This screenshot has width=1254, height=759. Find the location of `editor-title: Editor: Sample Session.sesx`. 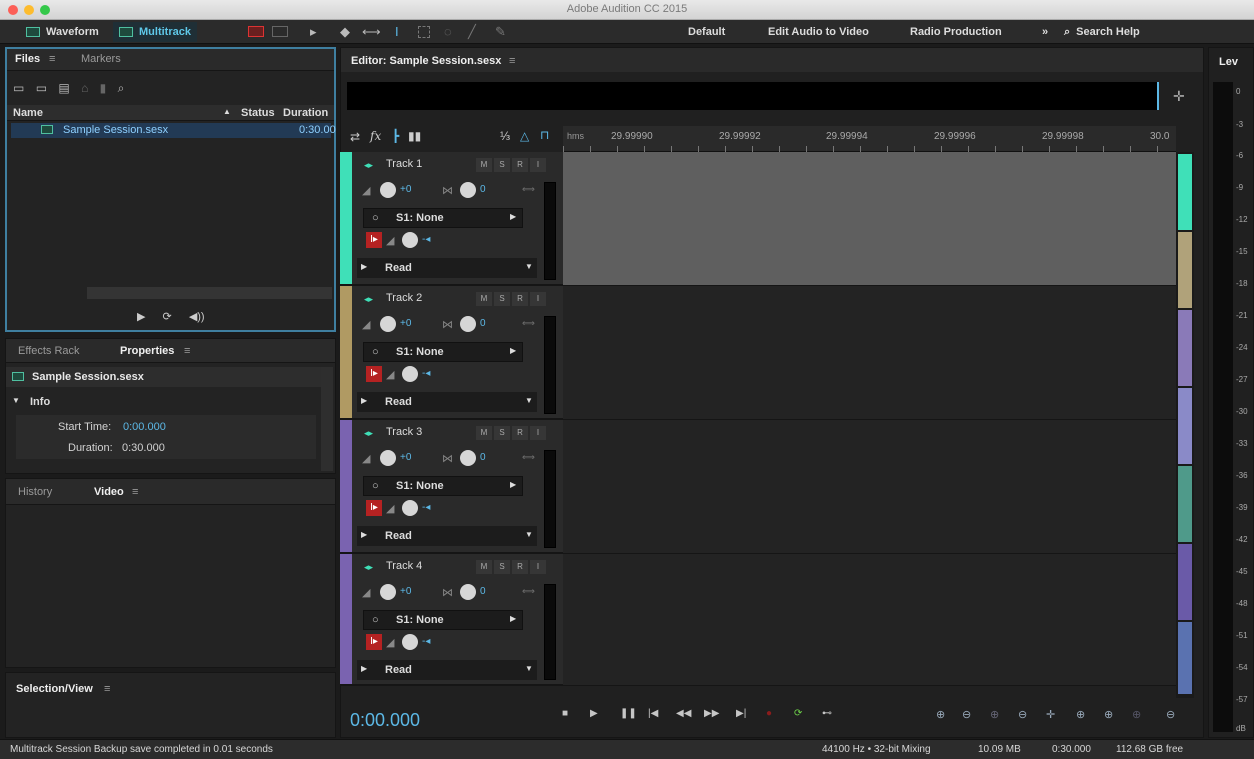

editor-title: Editor: Sample Session.sesx is located at coordinates (426, 61).